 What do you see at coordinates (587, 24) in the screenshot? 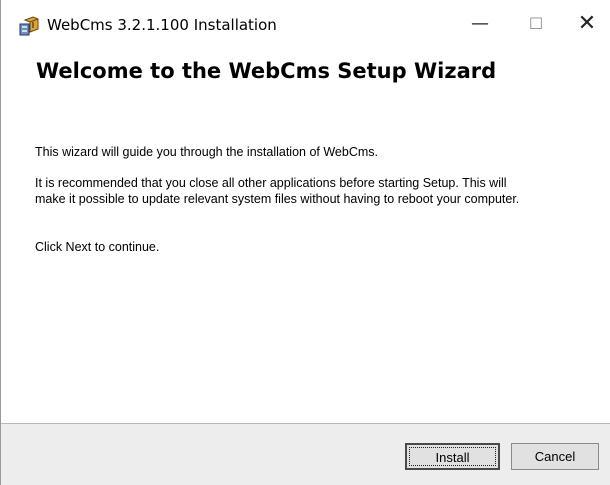
I see `close-button: ✕` at bounding box center [587, 24].